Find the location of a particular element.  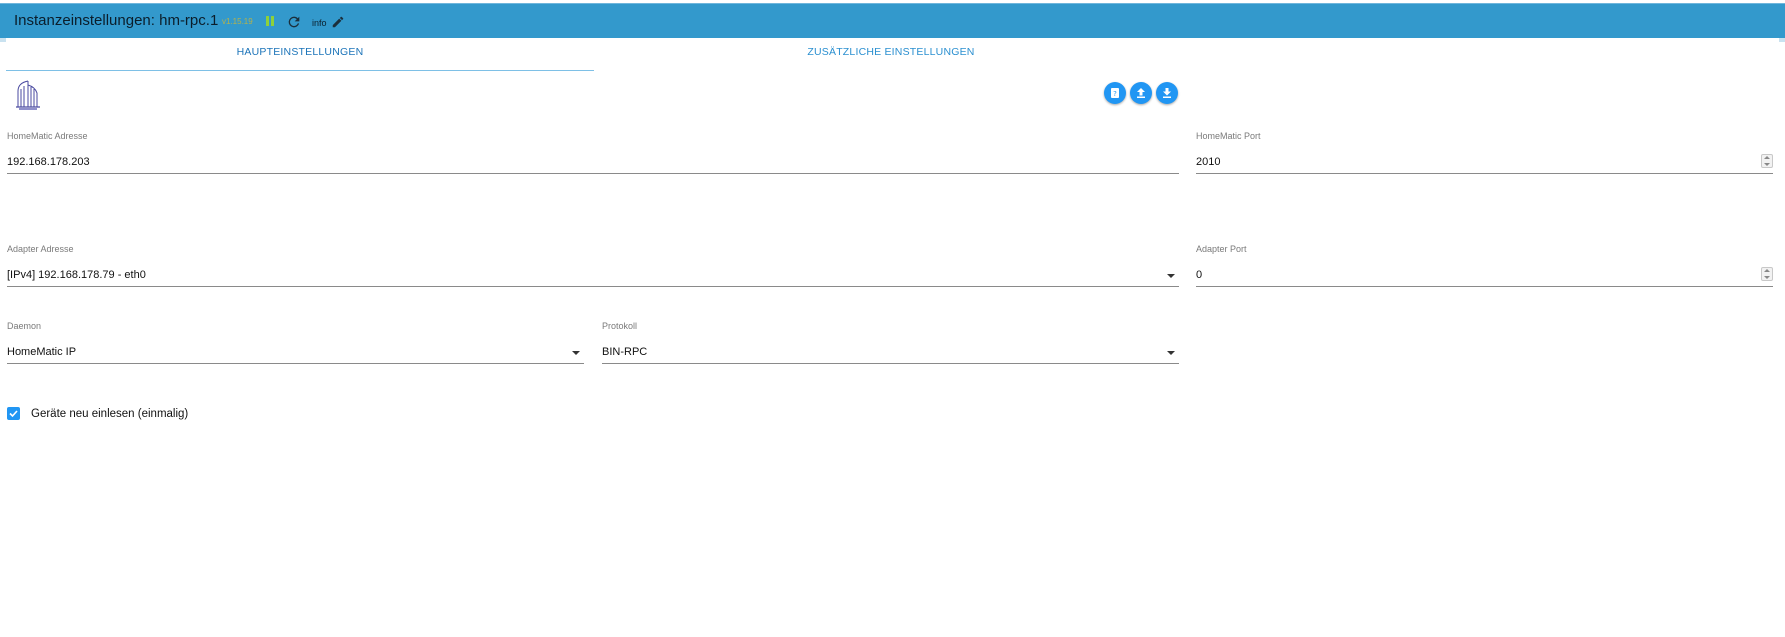

homematic-address-input: 192.168.178.203 is located at coordinates (593, 162).